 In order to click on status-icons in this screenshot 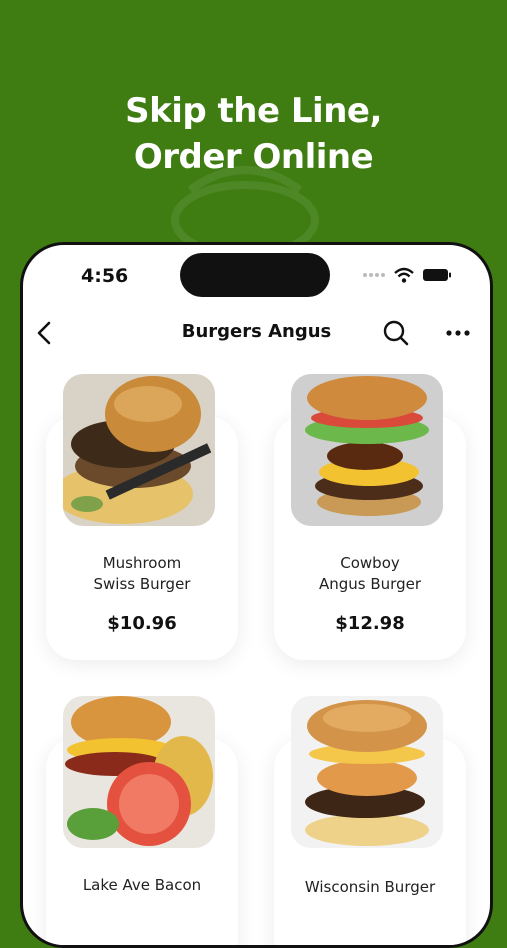, I will do `click(407, 275)`.